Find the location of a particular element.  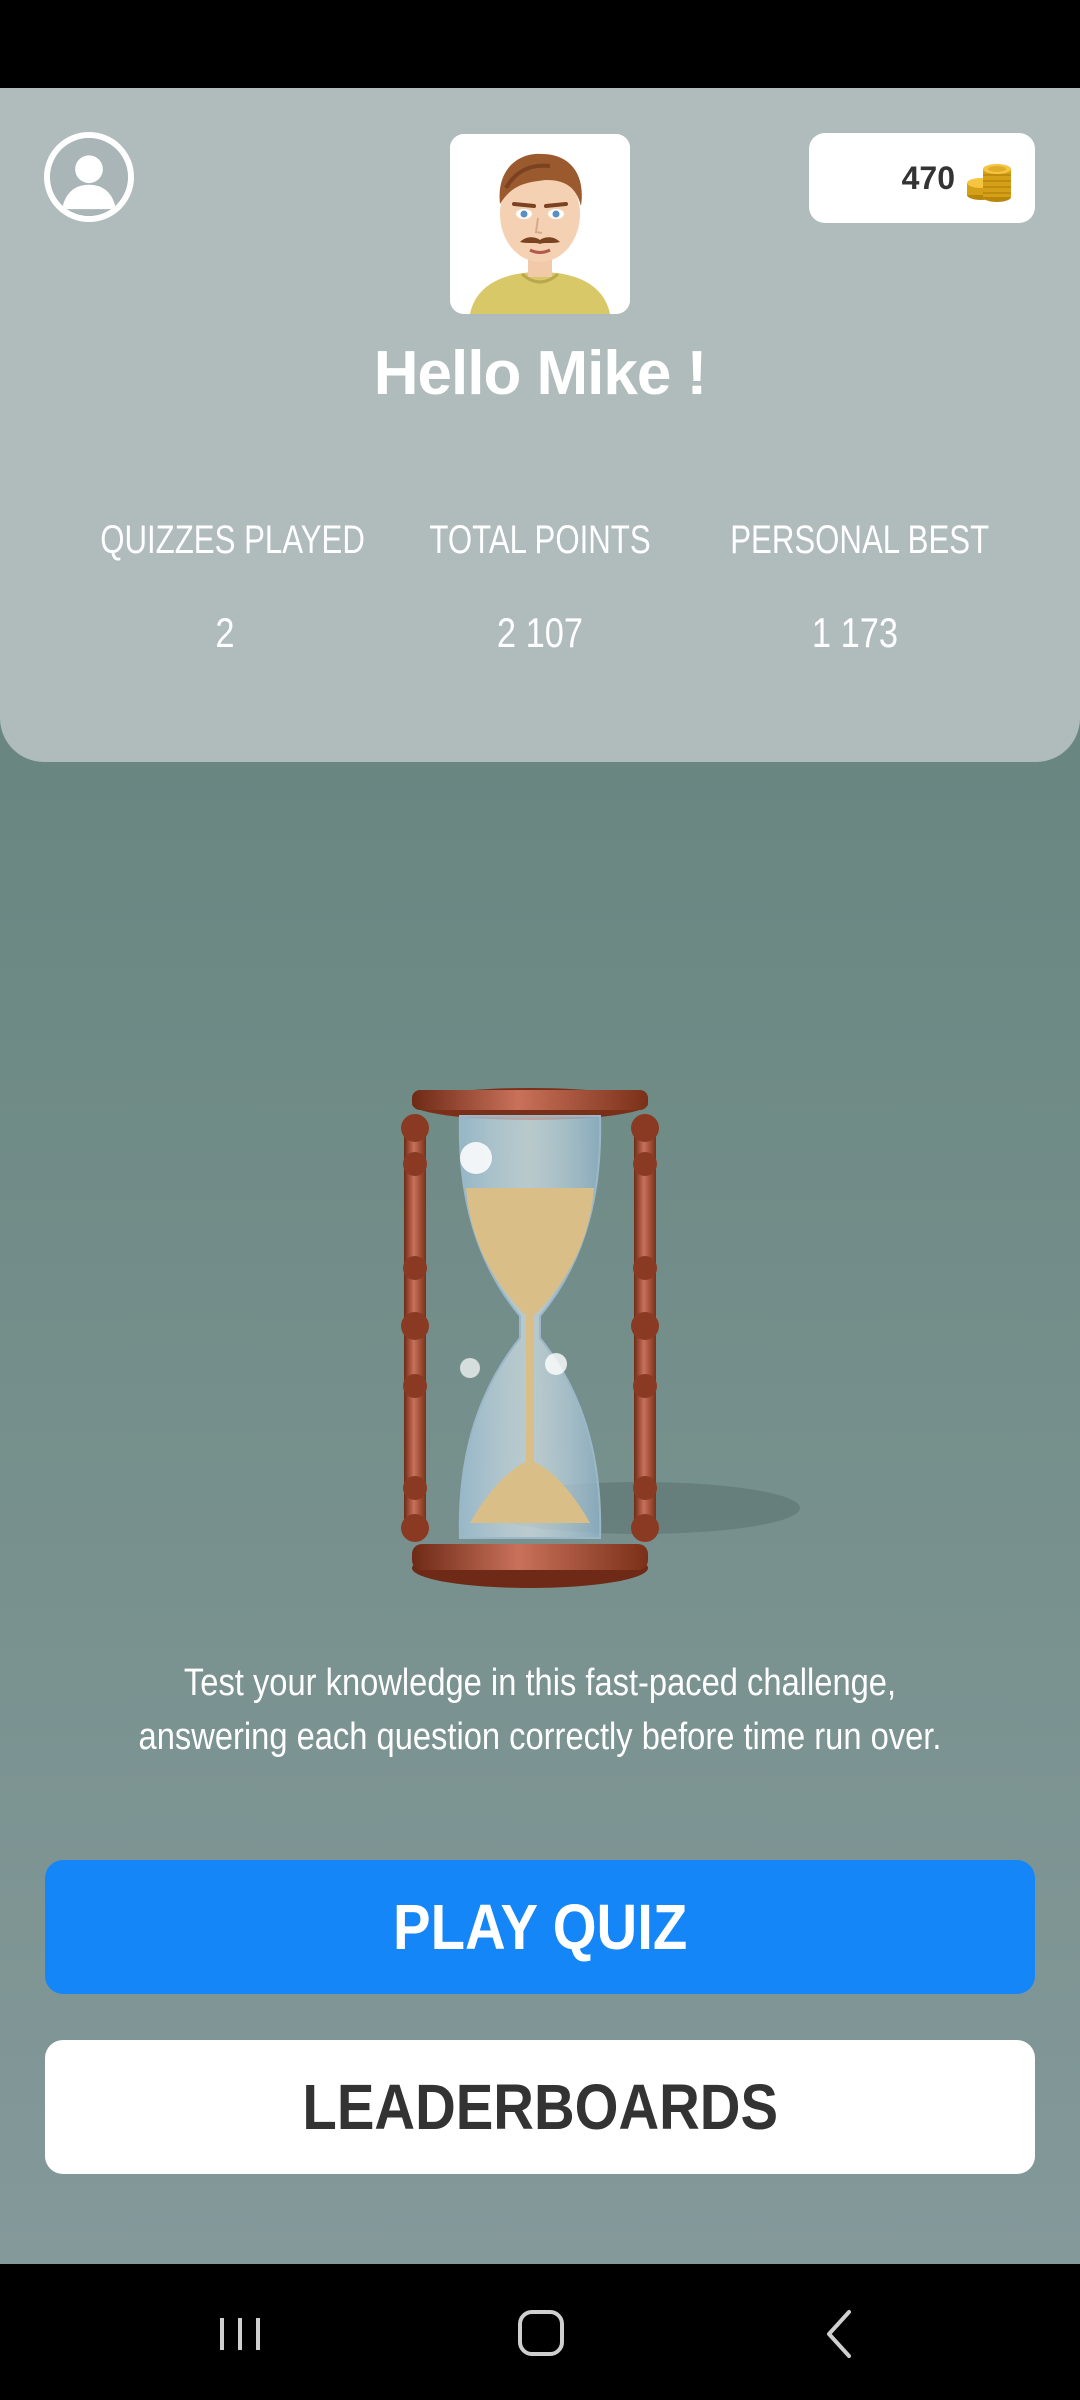

stat-label: TOTAL POINTS is located at coordinates (540, 540).